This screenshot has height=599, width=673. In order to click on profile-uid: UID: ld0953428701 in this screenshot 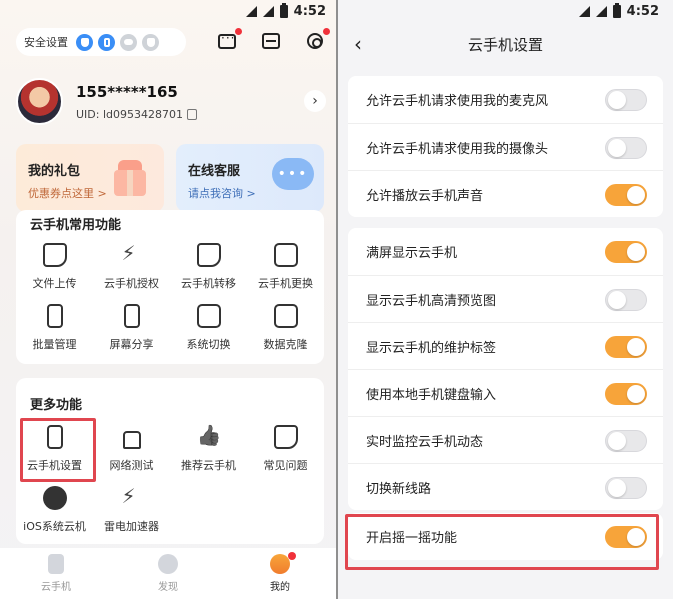, I will do `click(136, 114)`.